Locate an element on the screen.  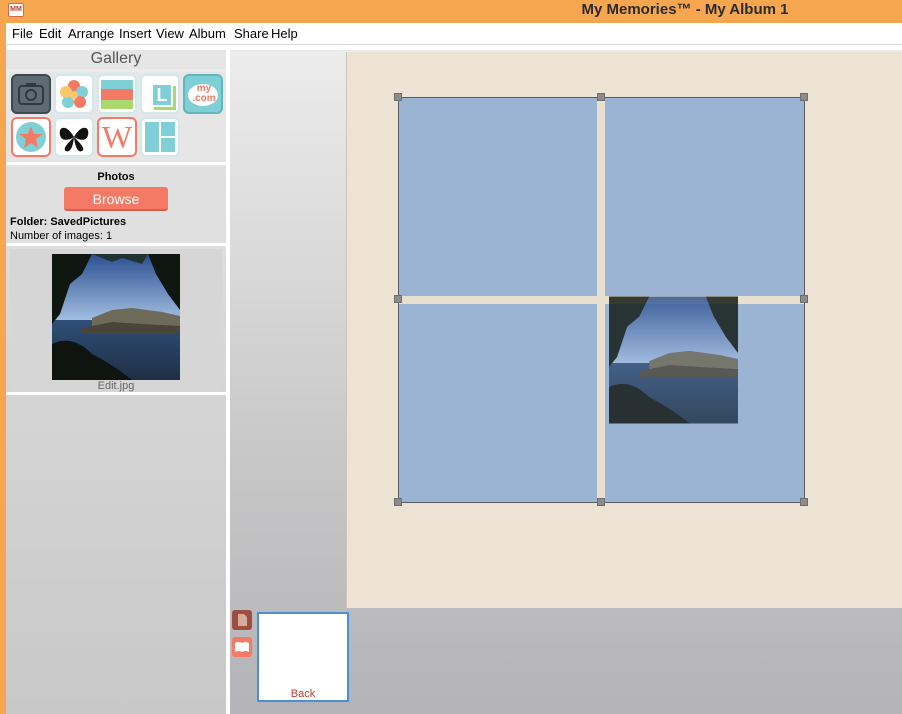
flower-icon is located at coordinates (74, 94).